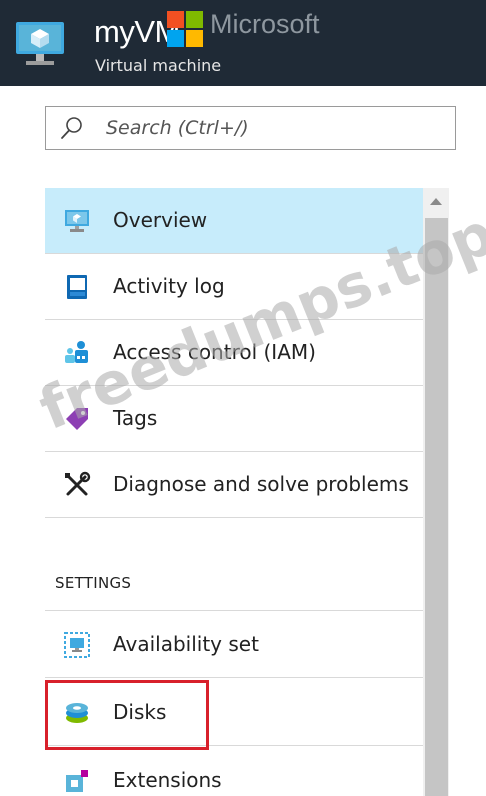 Image resolution: width=486 pixels, height=796 pixels. Describe the element at coordinates (234, 772) in the screenshot. I see `menu-item-extensions: Extensions` at that location.